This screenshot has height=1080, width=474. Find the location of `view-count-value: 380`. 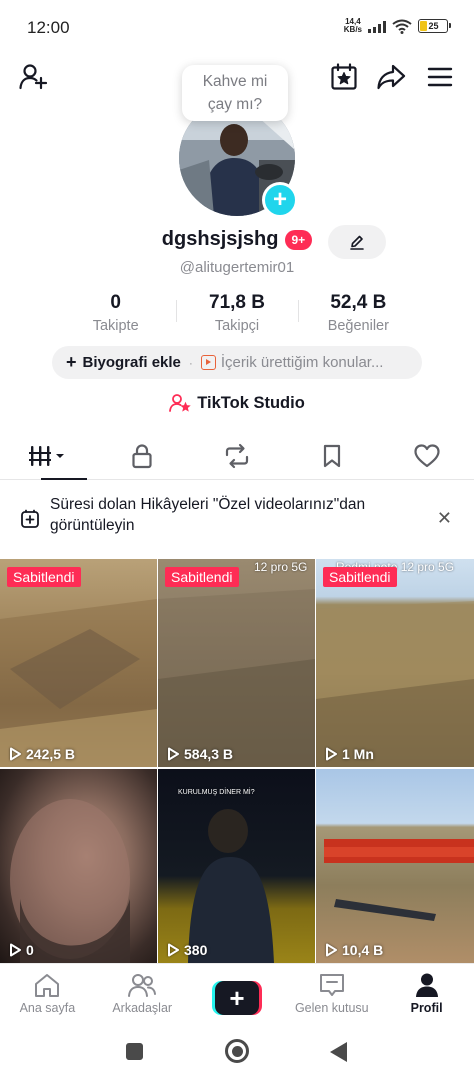

view-count-value: 380 is located at coordinates (196, 950).